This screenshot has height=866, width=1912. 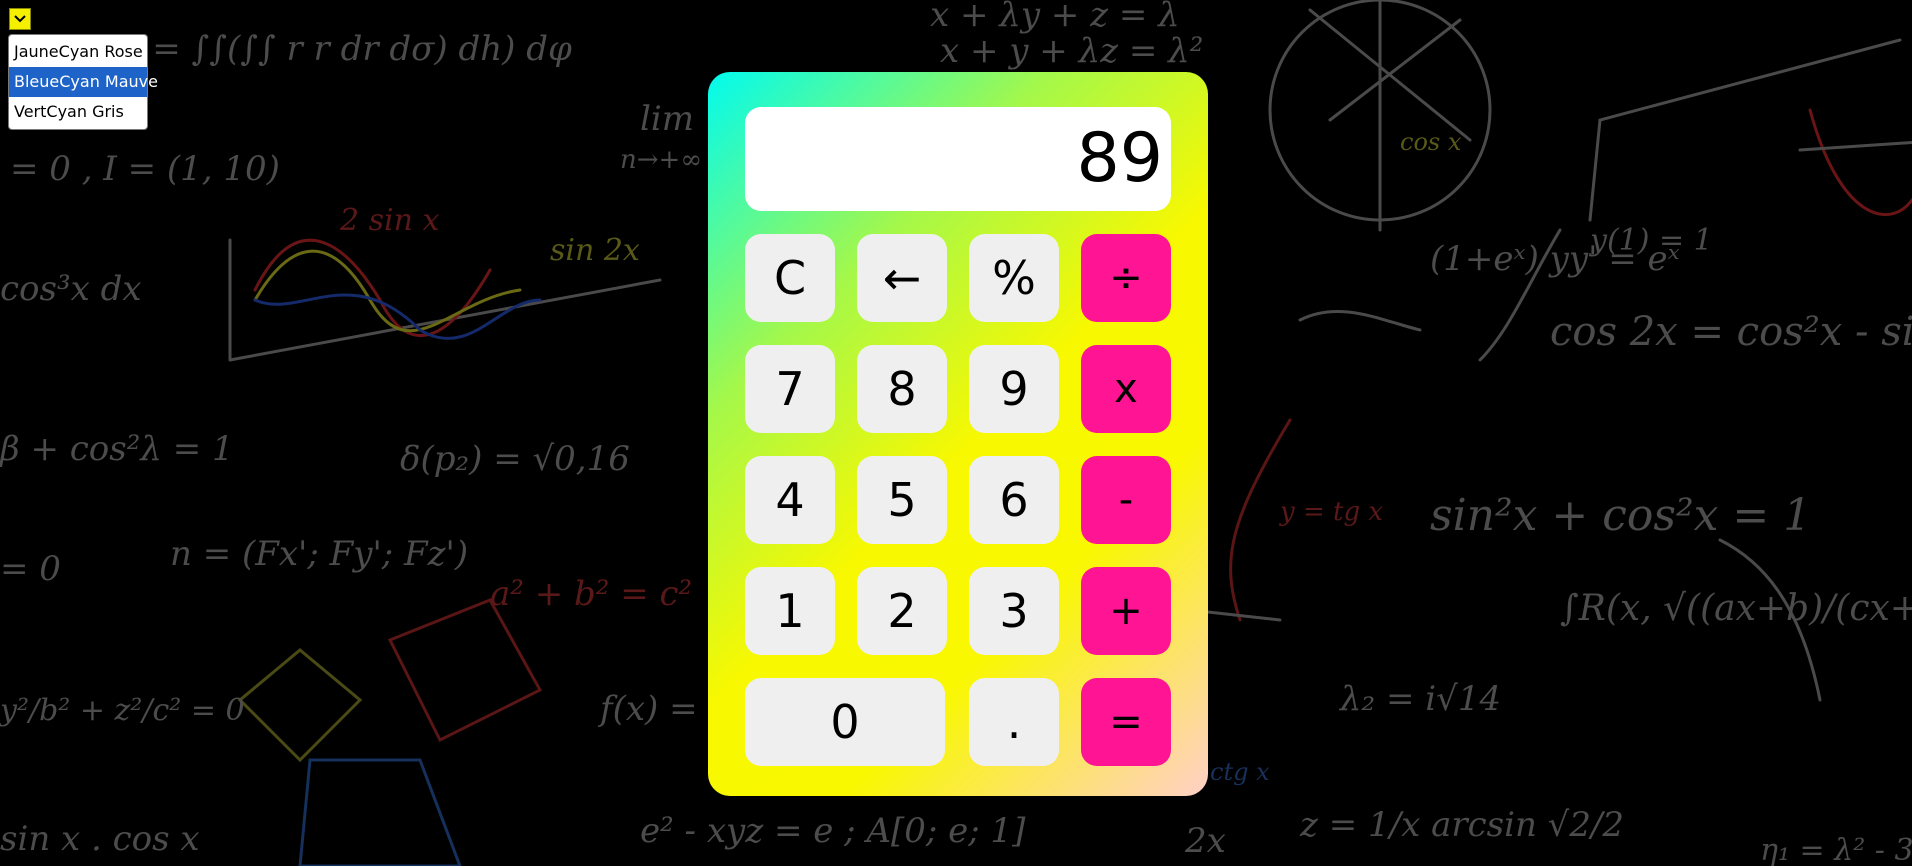 What do you see at coordinates (647, 709) in the screenshot?
I see `svg-text: f(x) =` at bounding box center [647, 709].